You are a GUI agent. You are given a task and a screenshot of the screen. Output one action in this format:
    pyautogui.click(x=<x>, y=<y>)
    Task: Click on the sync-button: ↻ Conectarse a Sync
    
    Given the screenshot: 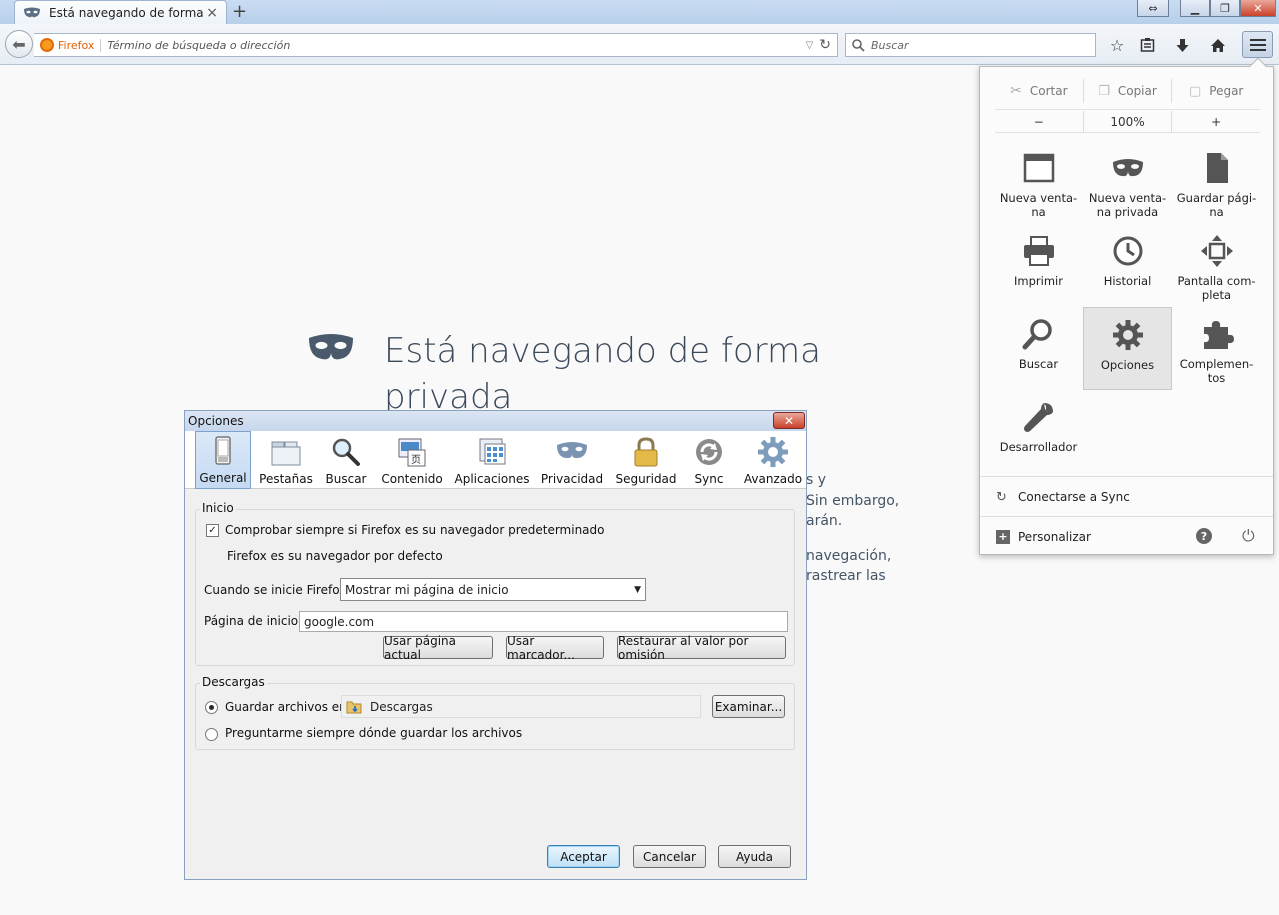 What is the action you would take?
    pyautogui.click(x=1126, y=496)
    